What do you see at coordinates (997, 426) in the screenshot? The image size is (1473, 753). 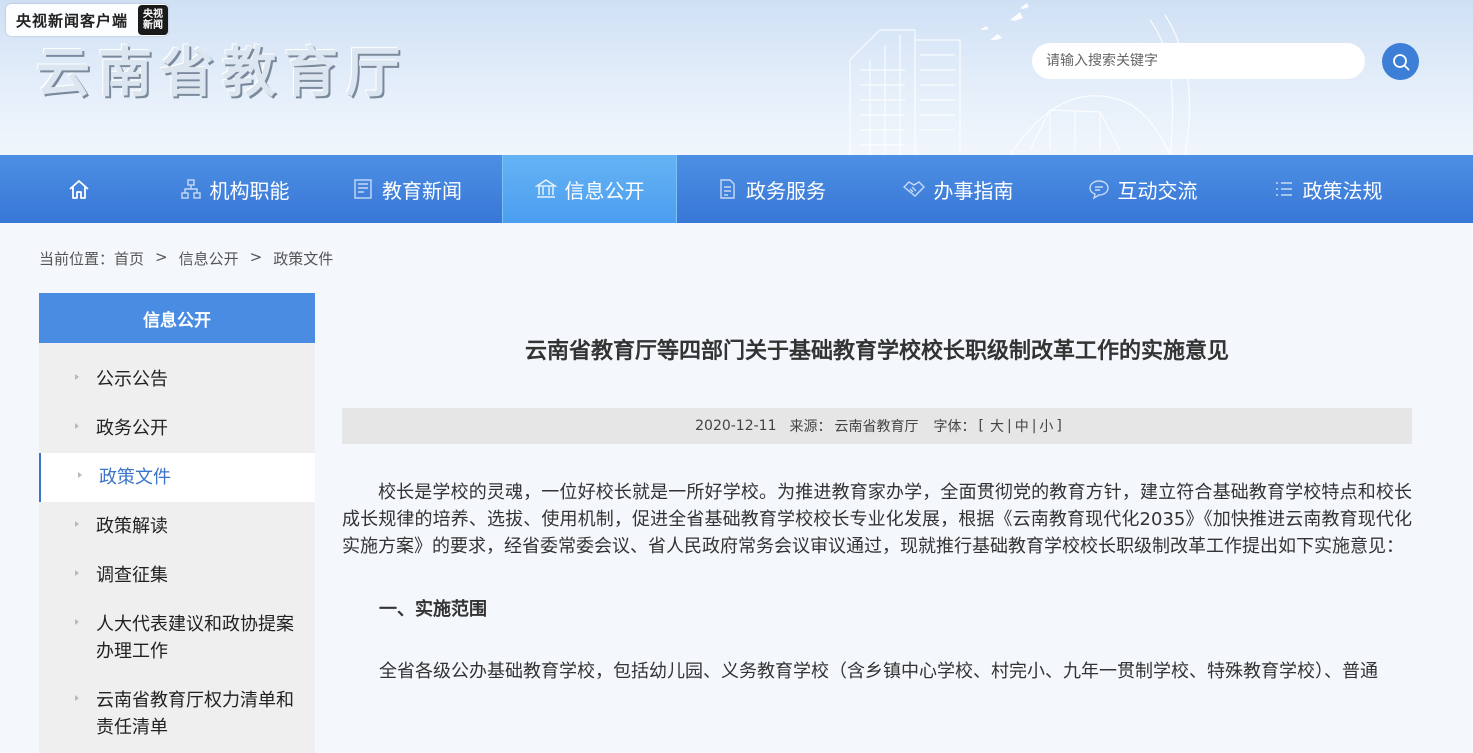 I see `font-size-large-button: 大` at bounding box center [997, 426].